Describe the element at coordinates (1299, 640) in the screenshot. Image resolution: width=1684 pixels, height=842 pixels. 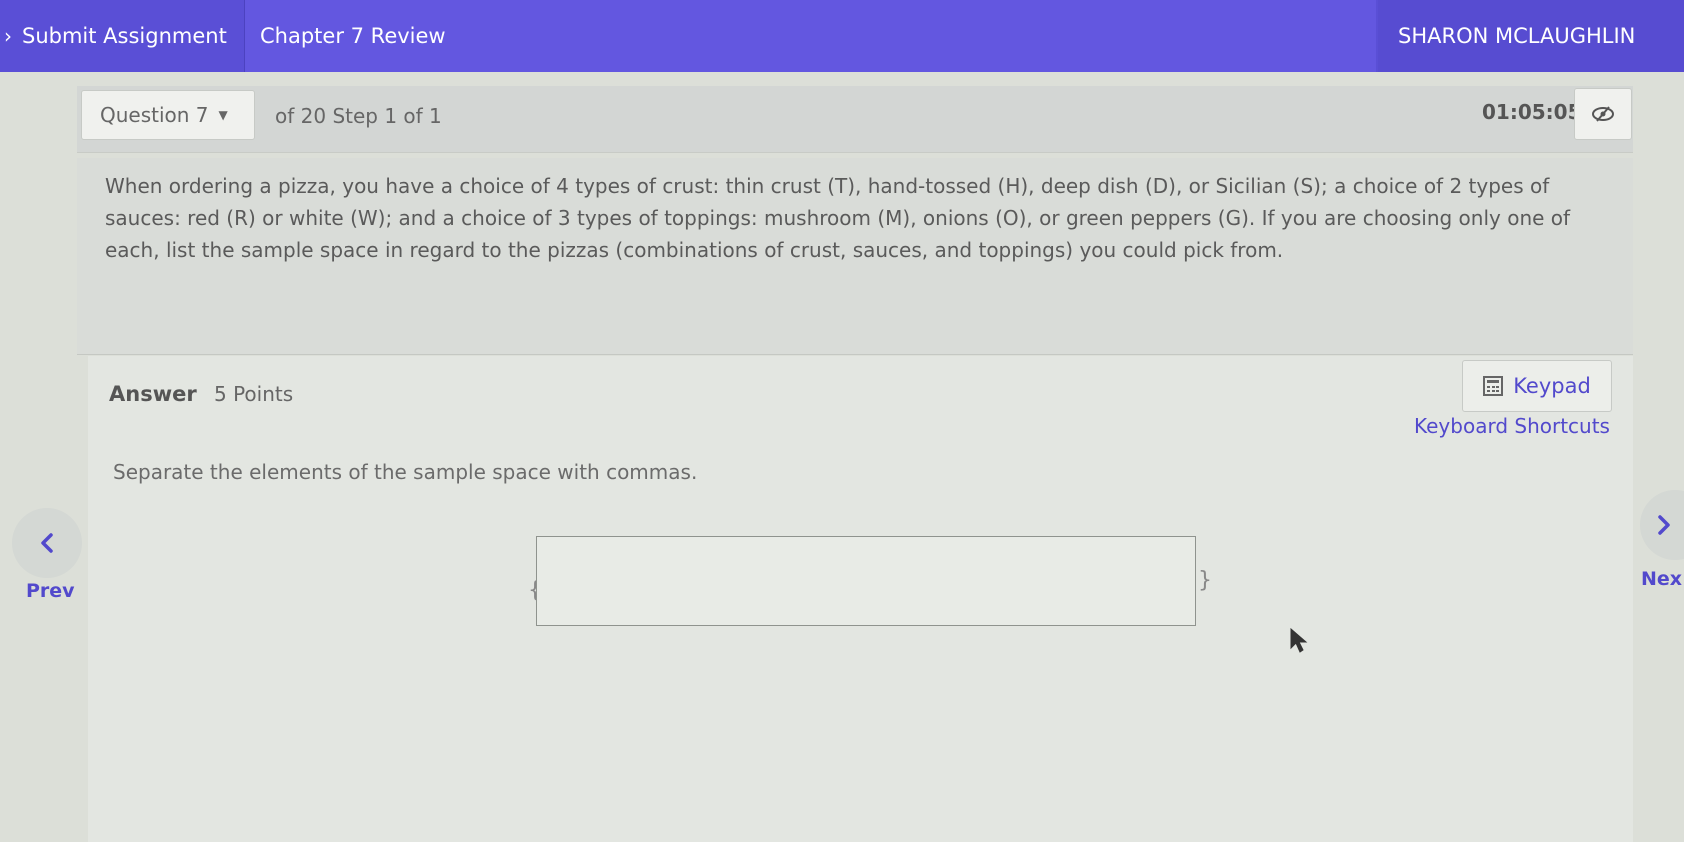
I see `mouse-cursor-icon` at that location.